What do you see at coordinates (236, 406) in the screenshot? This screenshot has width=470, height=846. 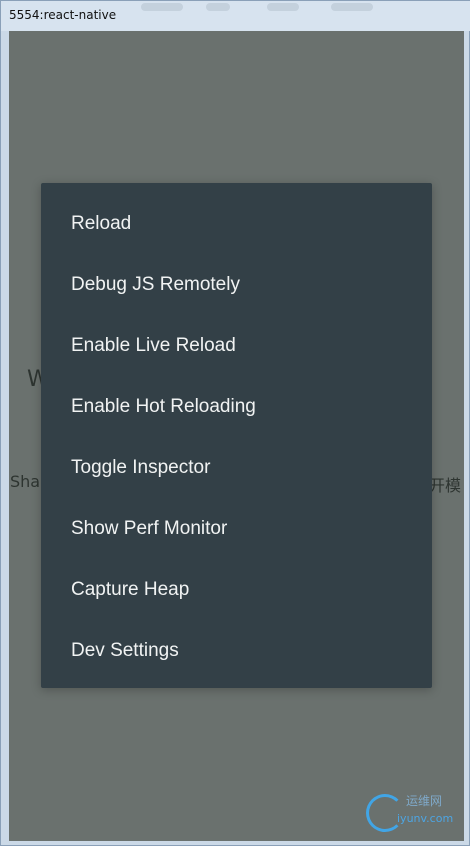 I see `menu-item-enable-hot-reloading: Enable Hot Reloading` at bounding box center [236, 406].